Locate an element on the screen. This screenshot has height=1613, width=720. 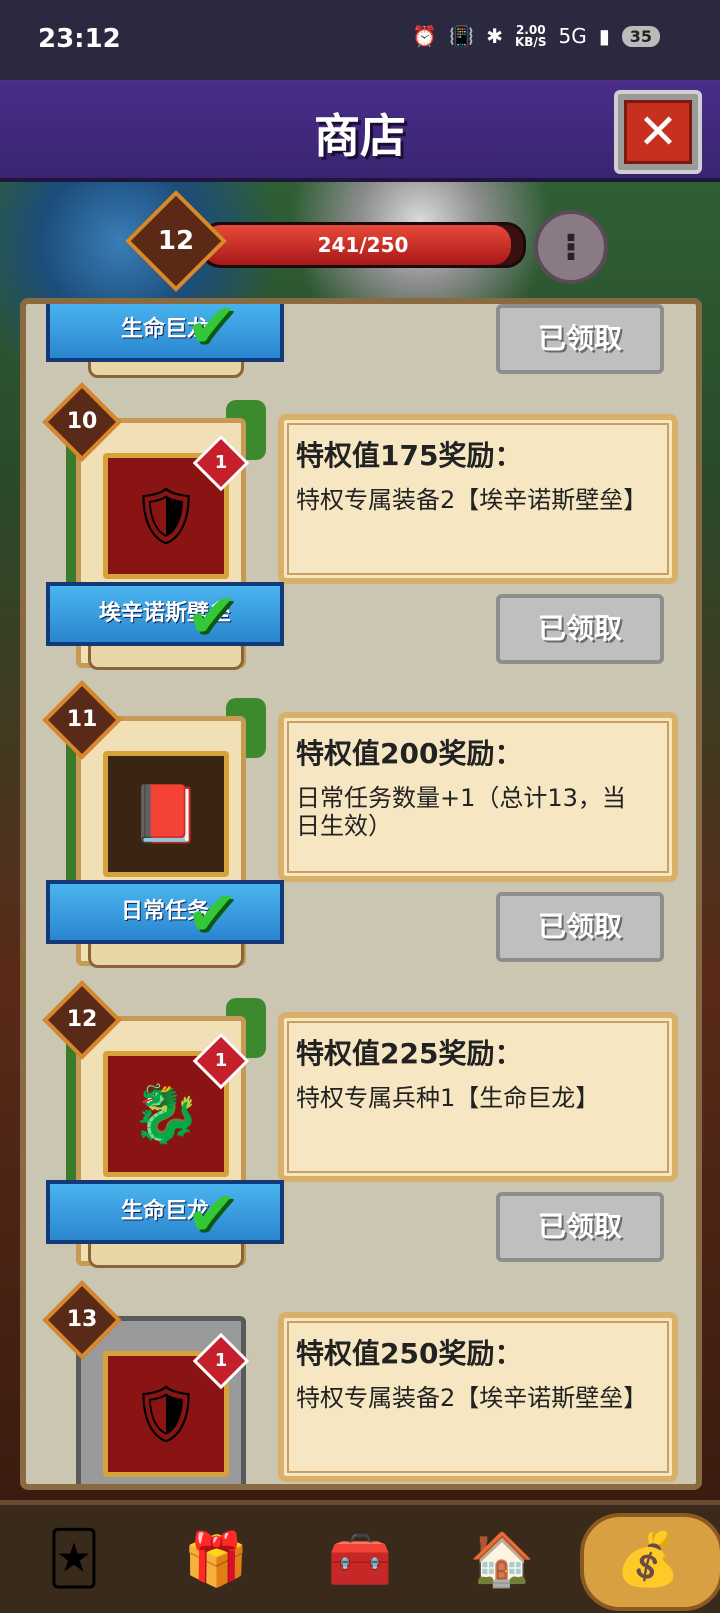
status-bar: 23:12 ⏰ 📳 ✱ 2.00 KB/S 5G ▮ 35 is located at coordinates (360, 40).